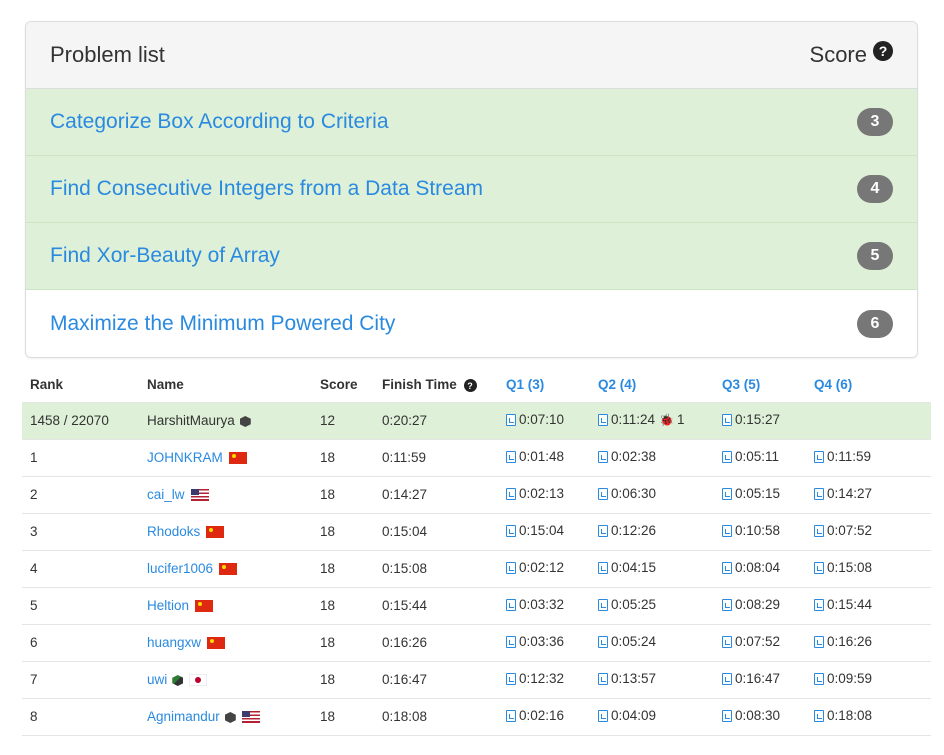 The width and height of the screenshot is (944, 755). I want to click on q3-time: 0:15:27, so click(758, 420).